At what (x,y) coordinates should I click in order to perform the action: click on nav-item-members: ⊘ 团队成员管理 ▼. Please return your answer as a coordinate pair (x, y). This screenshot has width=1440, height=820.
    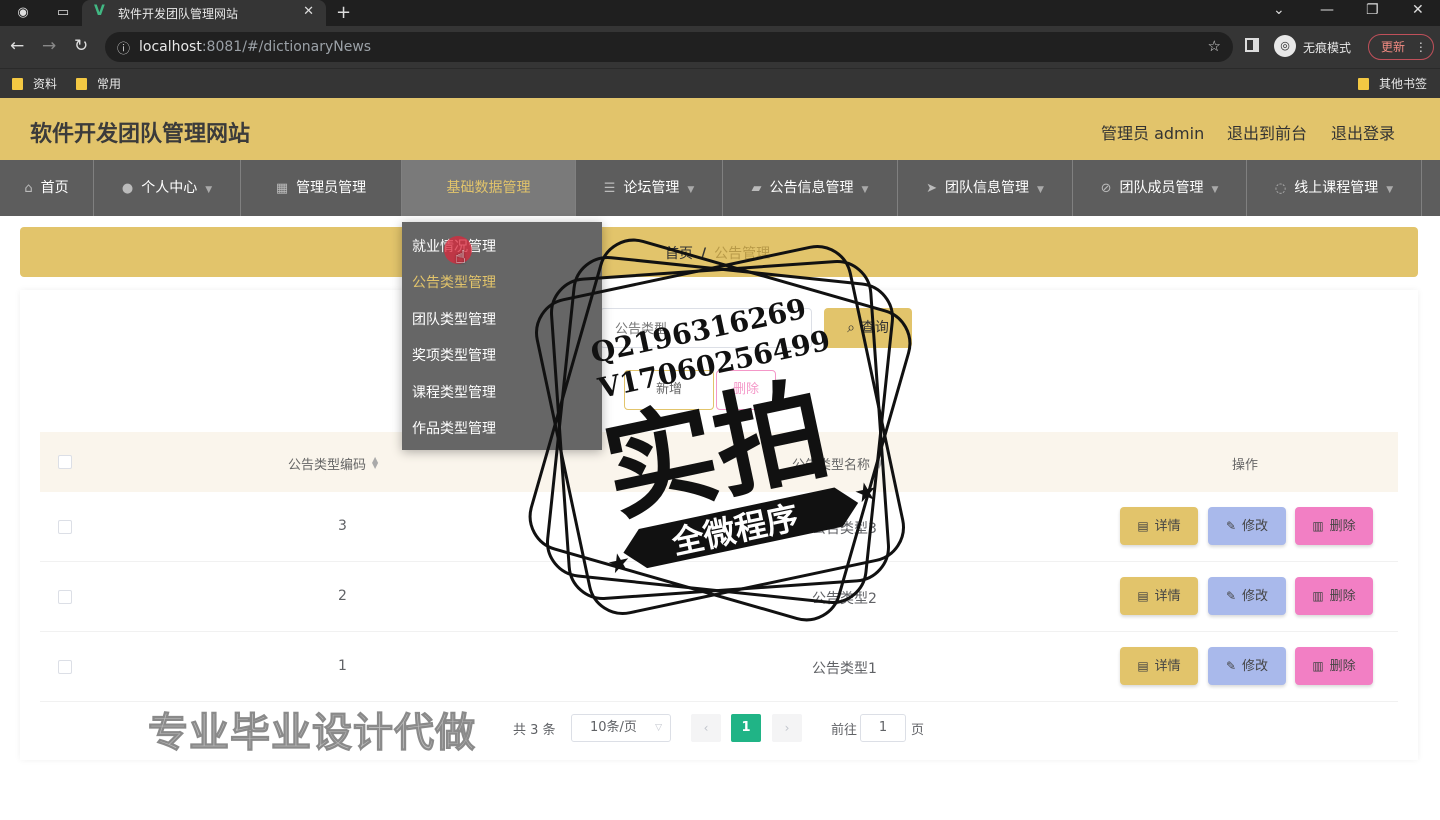
    Looking at the image, I should click on (1160, 188).